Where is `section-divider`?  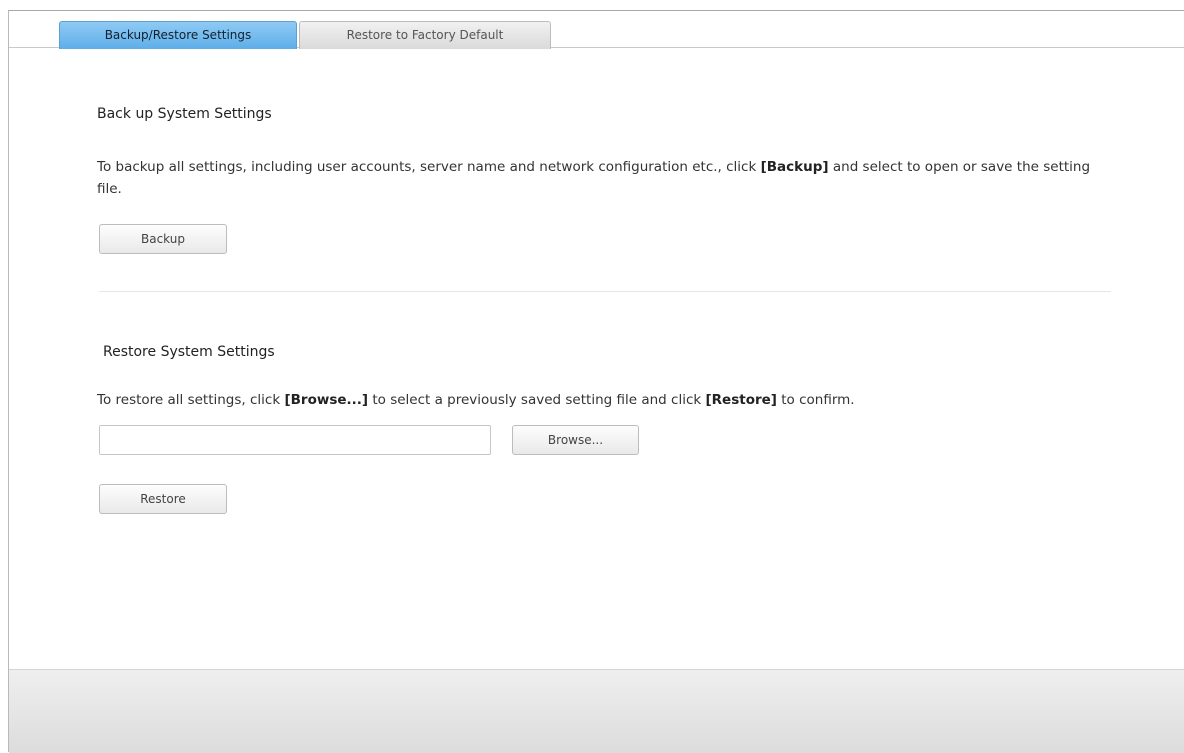 section-divider is located at coordinates (605, 291).